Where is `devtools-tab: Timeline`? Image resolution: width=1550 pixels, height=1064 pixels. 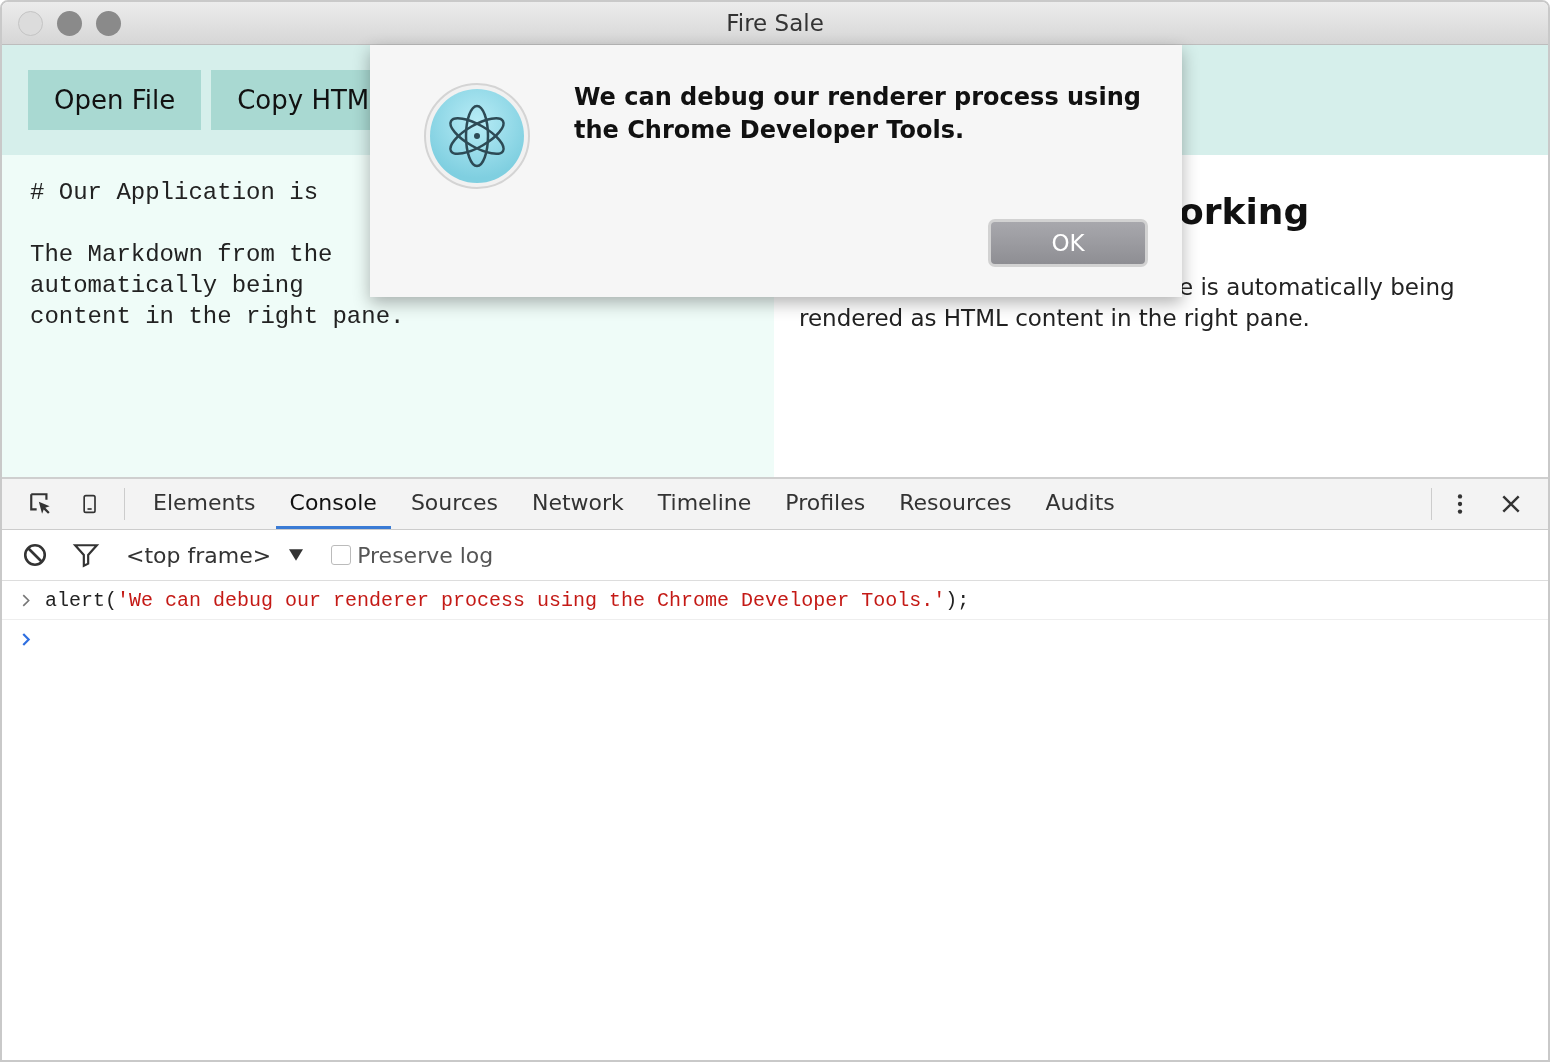 devtools-tab: Timeline is located at coordinates (704, 504).